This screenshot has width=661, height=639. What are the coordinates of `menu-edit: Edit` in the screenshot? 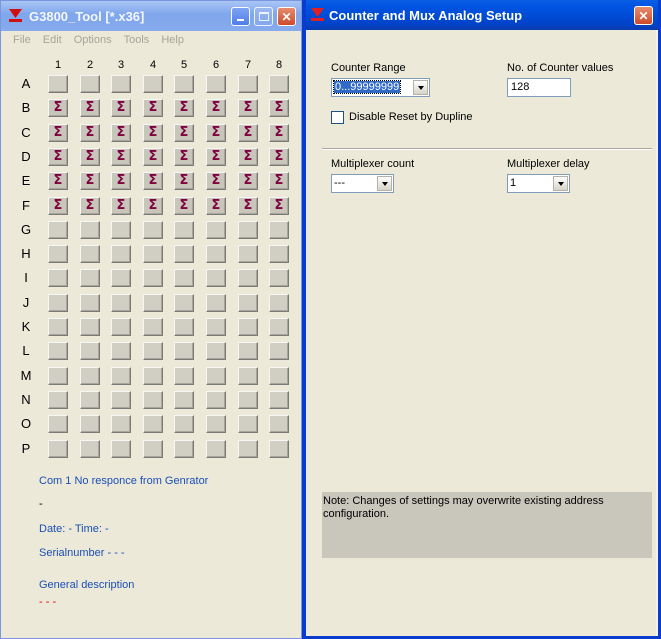 It's located at (52, 40).